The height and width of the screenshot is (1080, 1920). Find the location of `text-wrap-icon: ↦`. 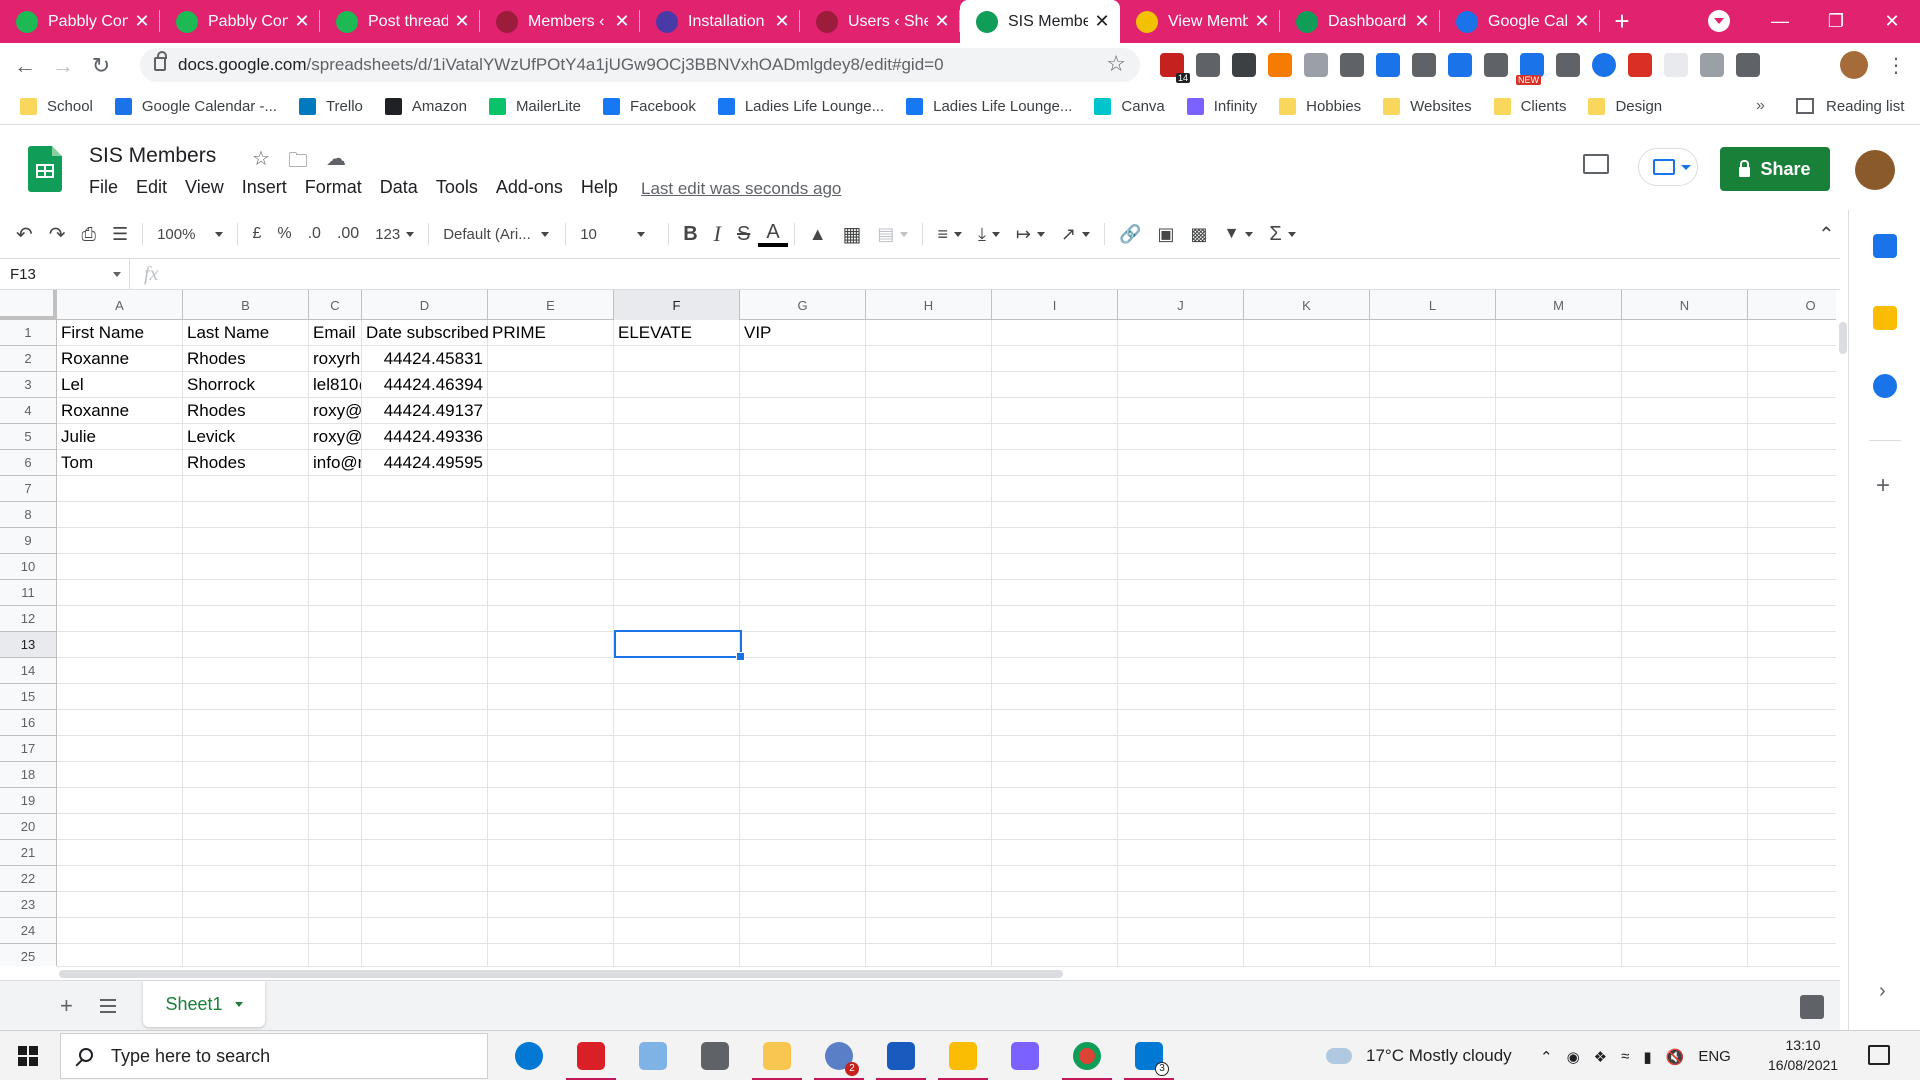

text-wrap-icon: ↦ is located at coordinates (1030, 234).